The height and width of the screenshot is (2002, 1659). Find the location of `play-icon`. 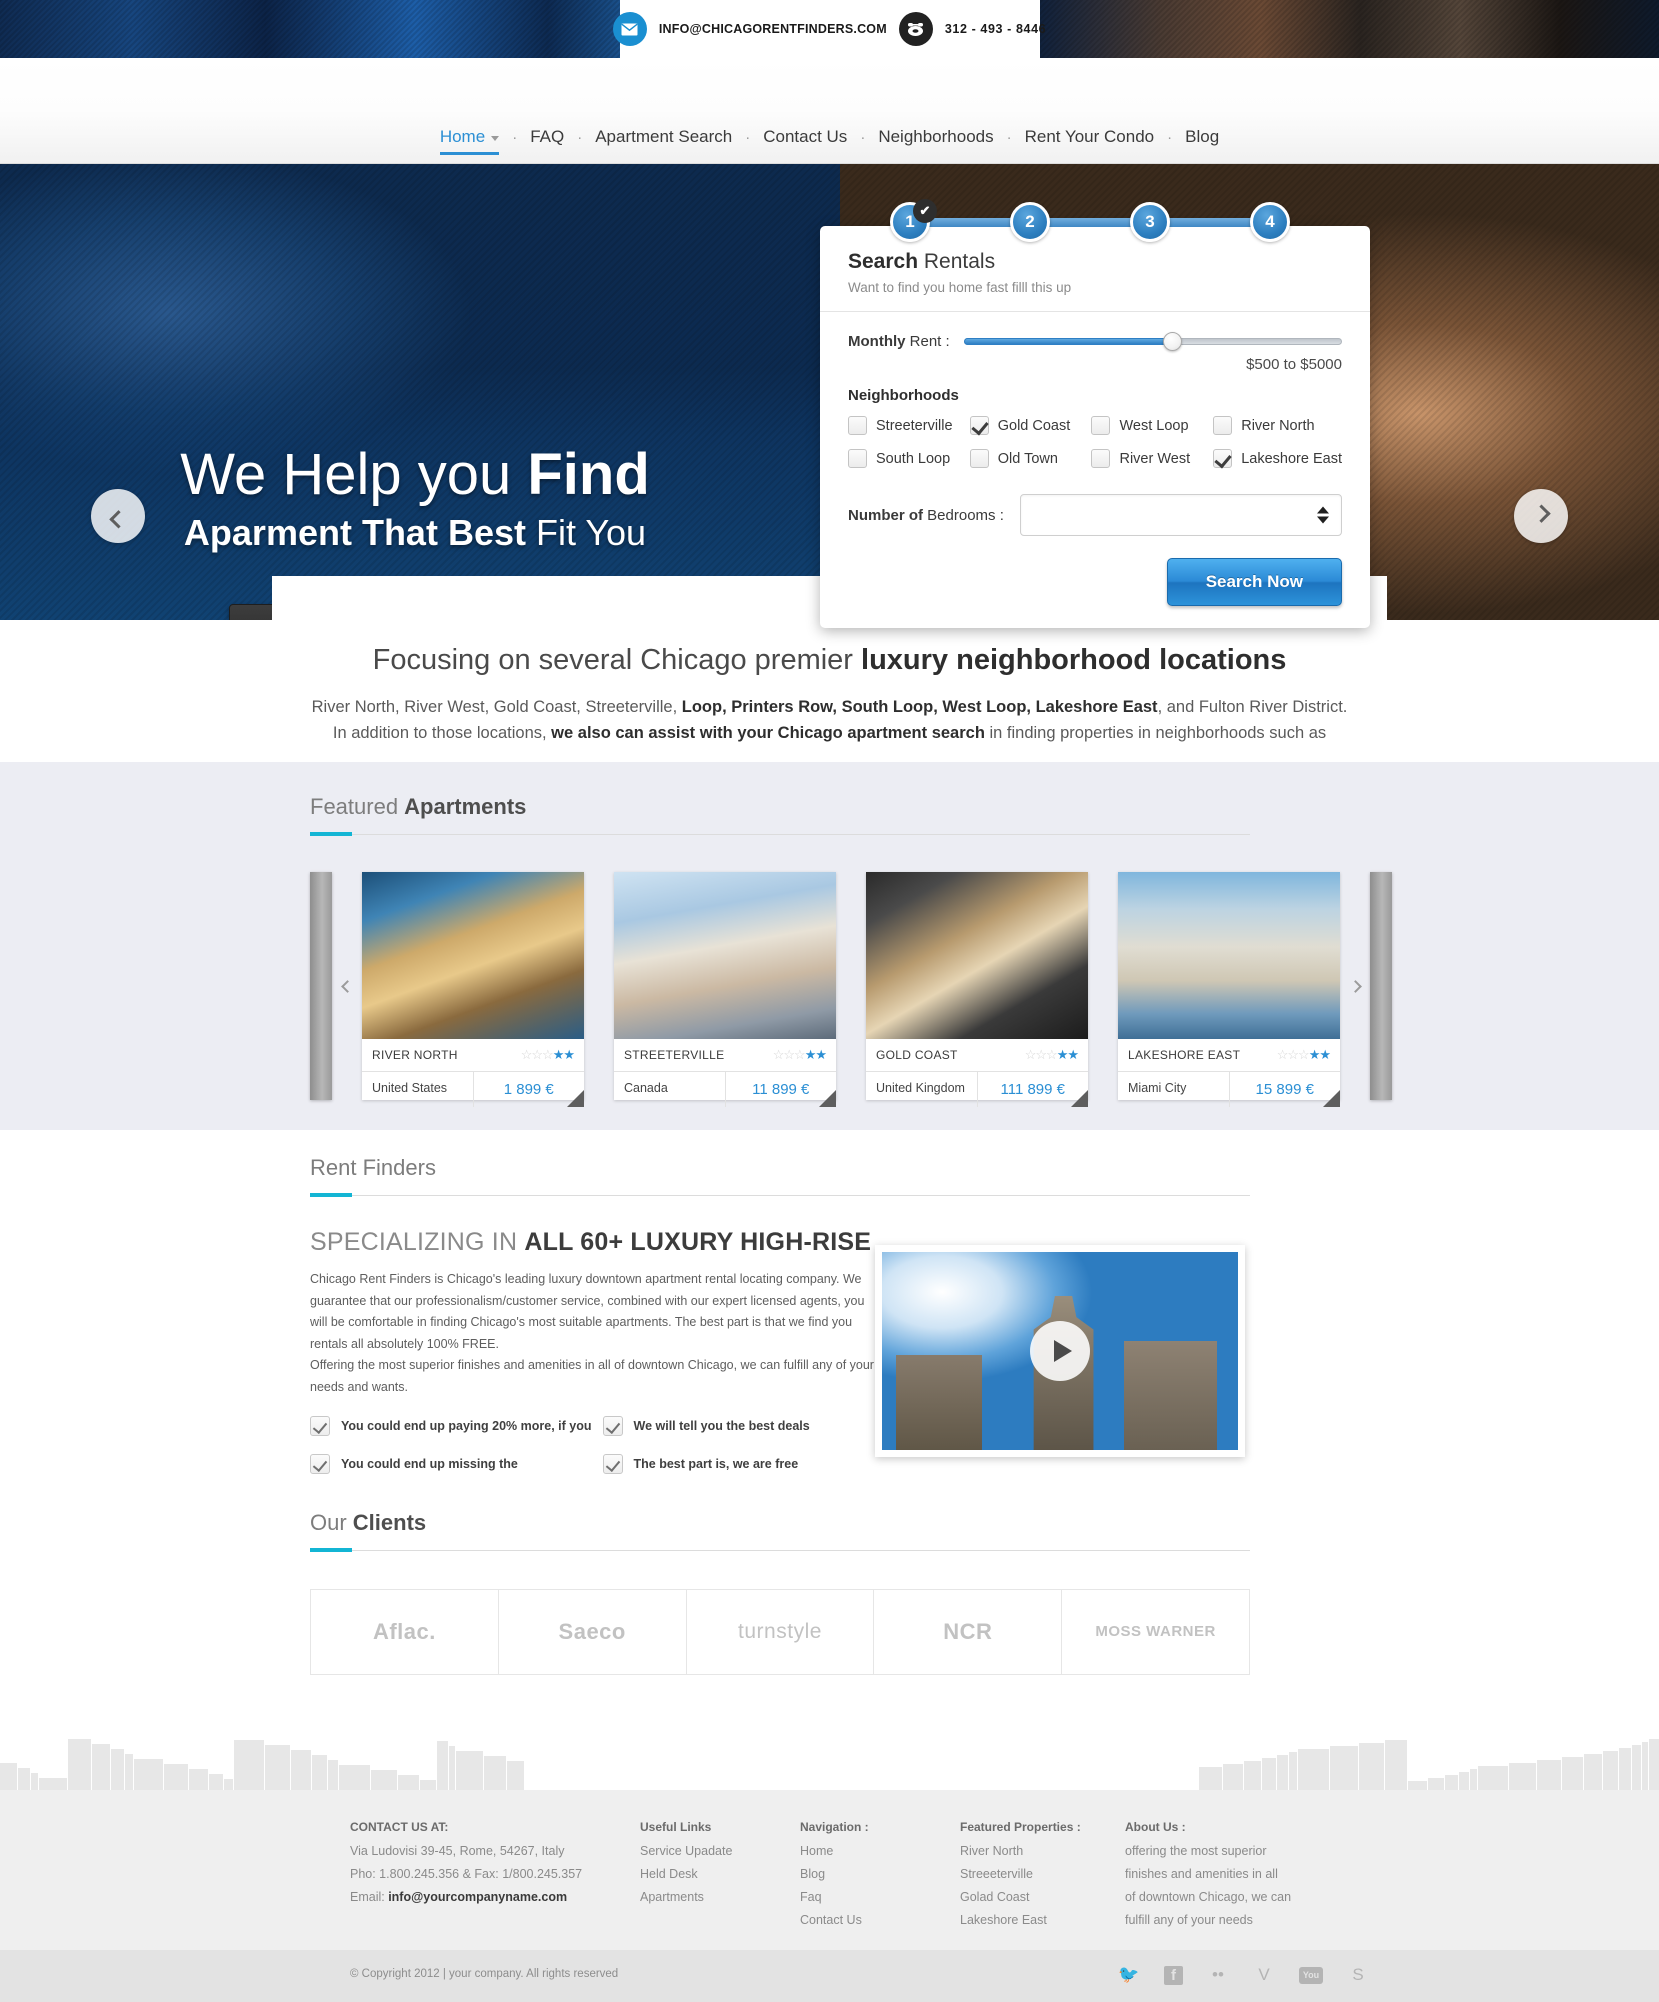

play-icon is located at coordinates (1060, 1351).